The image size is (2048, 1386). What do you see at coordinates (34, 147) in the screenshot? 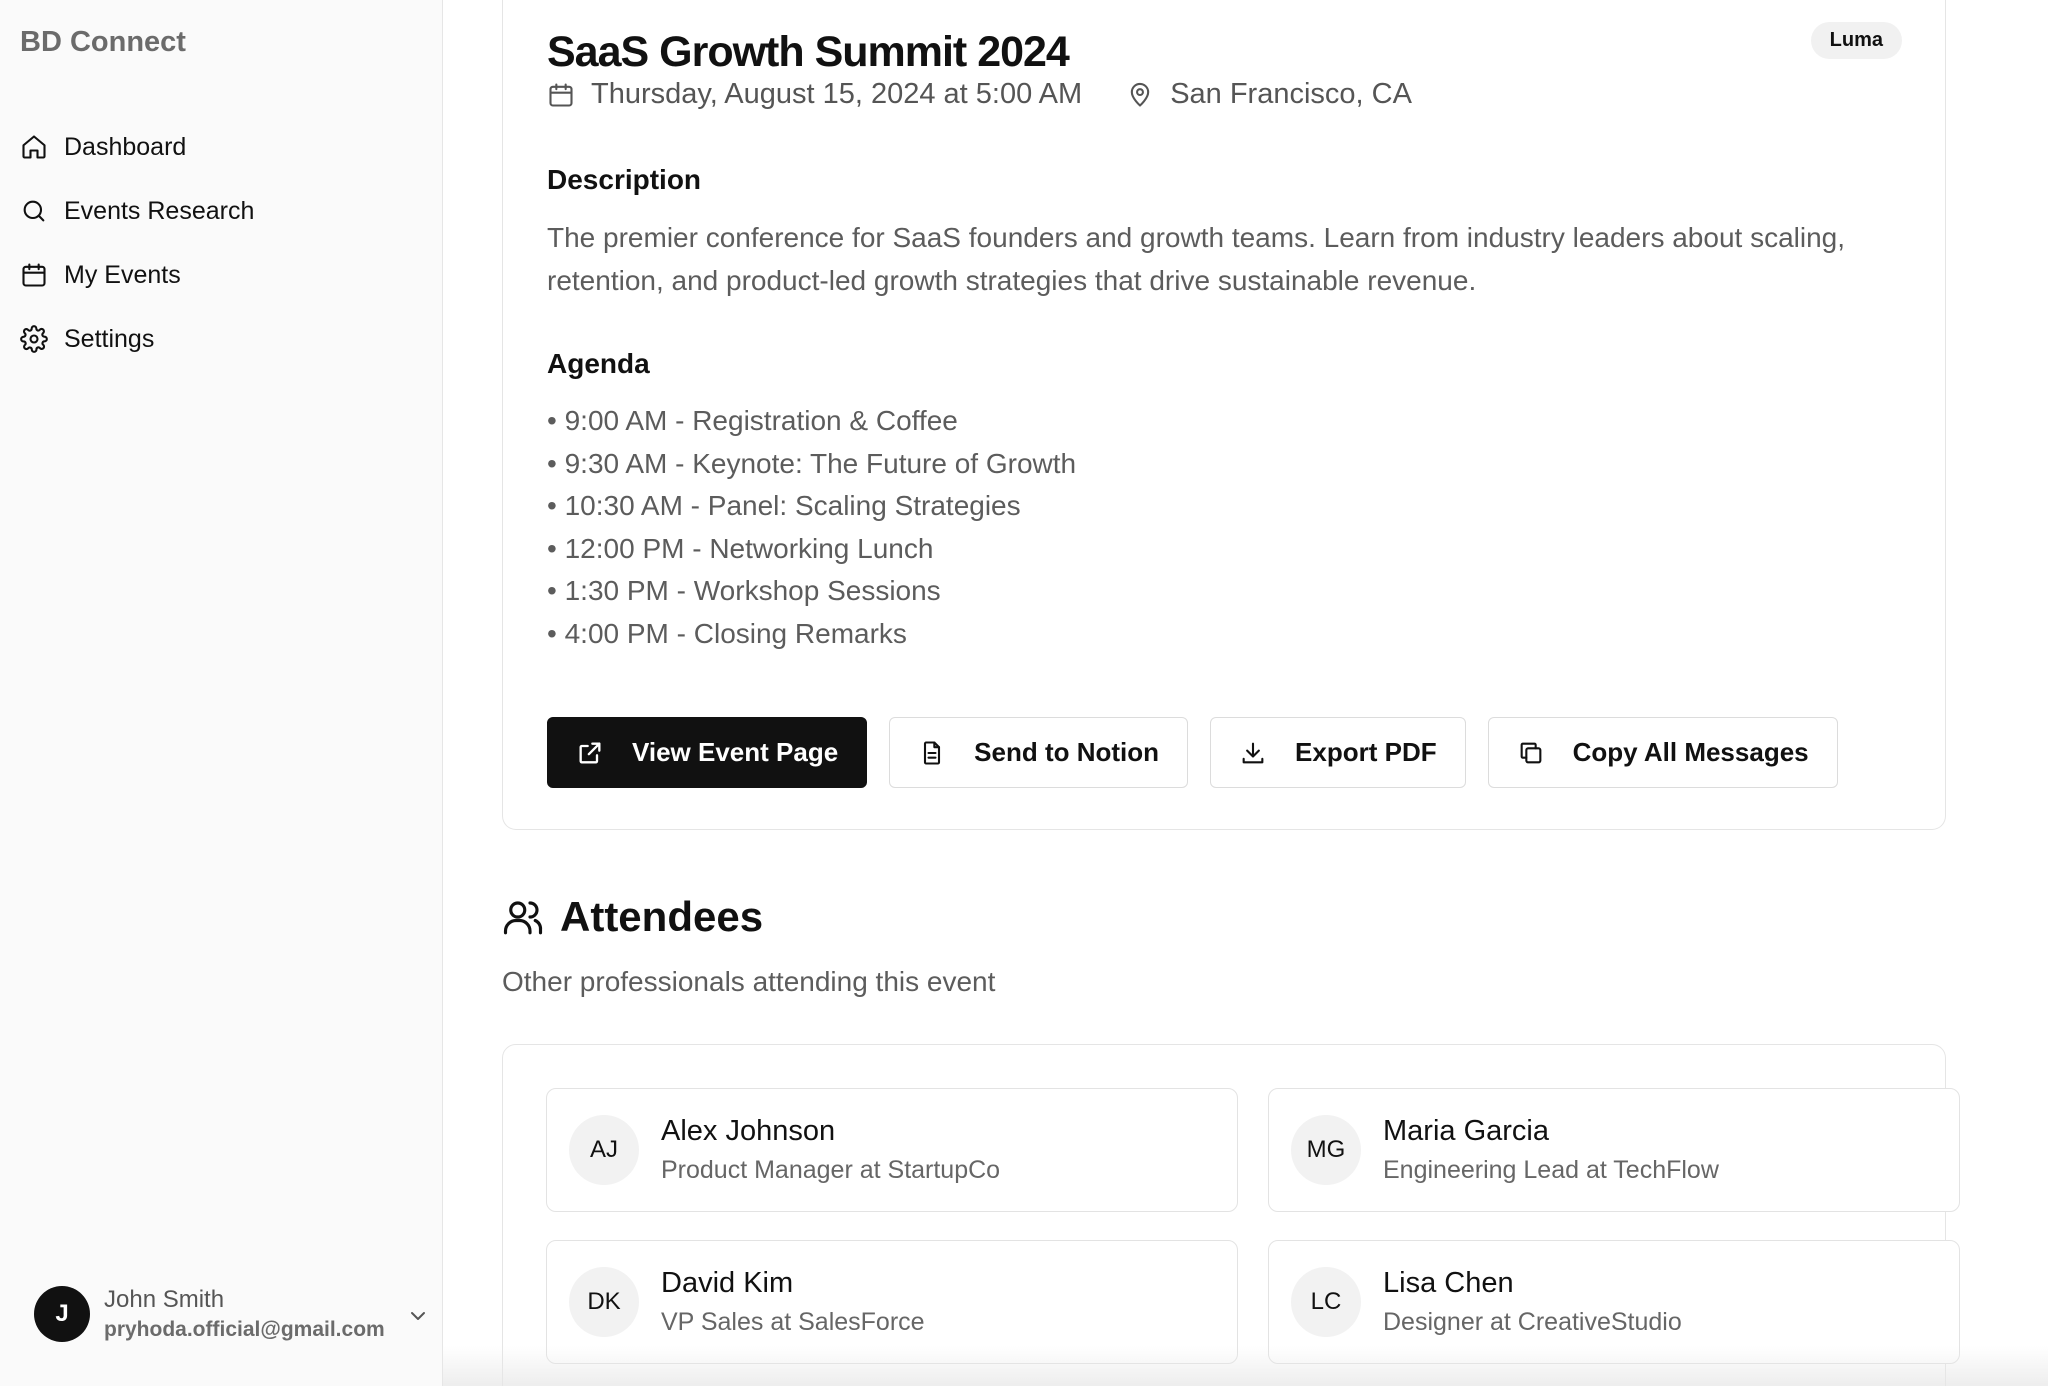
I see `home-icon` at bounding box center [34, 147].